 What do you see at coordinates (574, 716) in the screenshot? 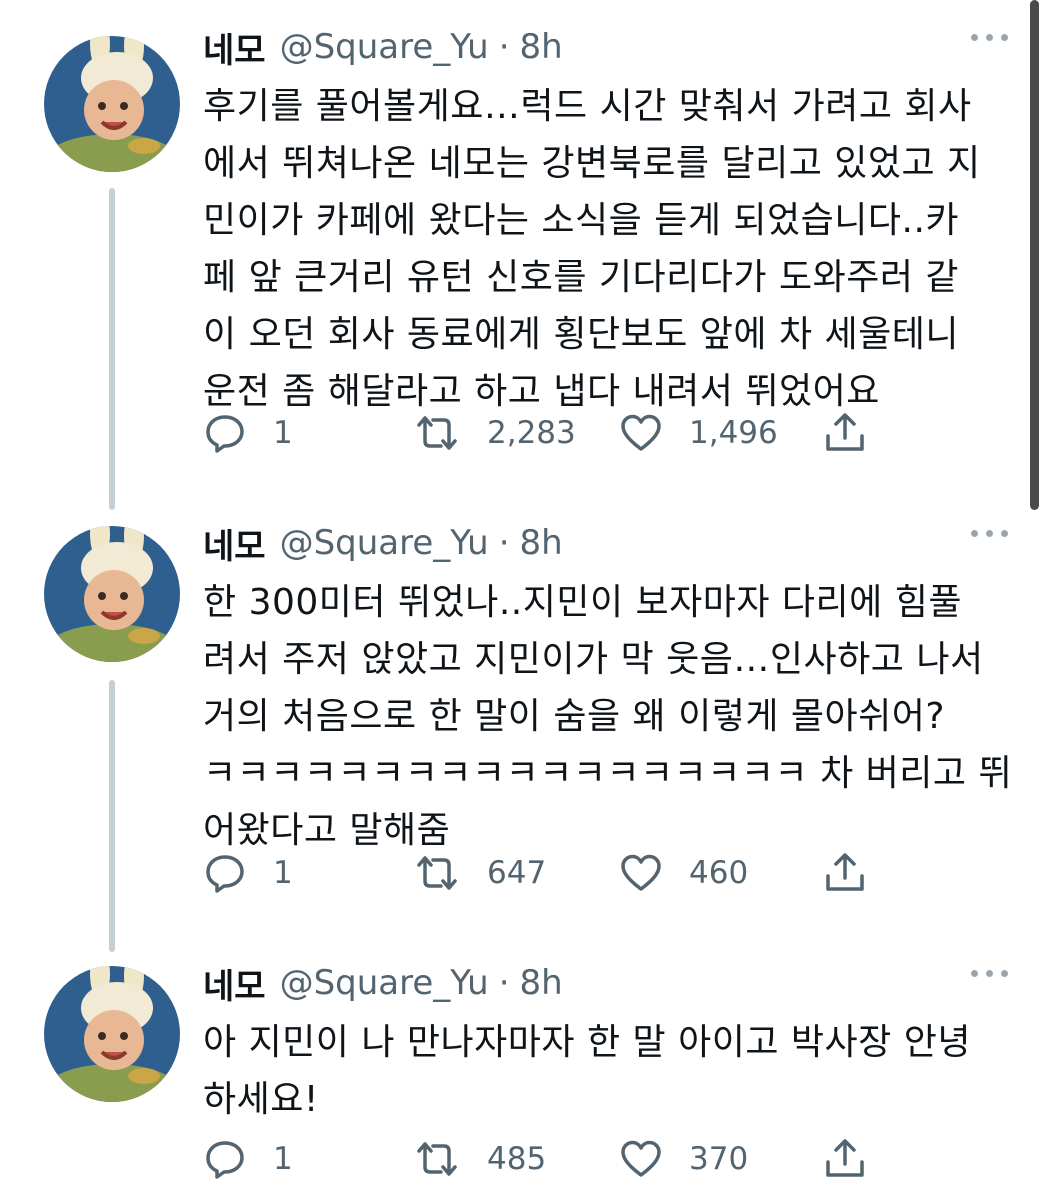
I see `tweet-text-line: 거의 처음으로 한 말이 숨을 왜 이렇게 몰아쉬어?` at bounding box center [574, 716].